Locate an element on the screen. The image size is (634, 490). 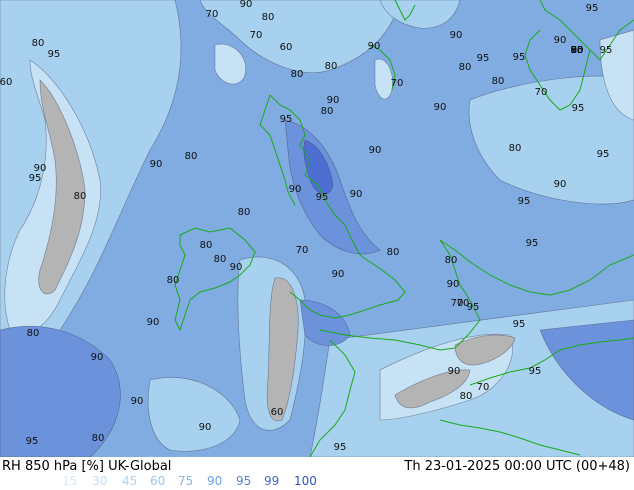
legend-value-30: 30 is located at coordinates (100, 481).